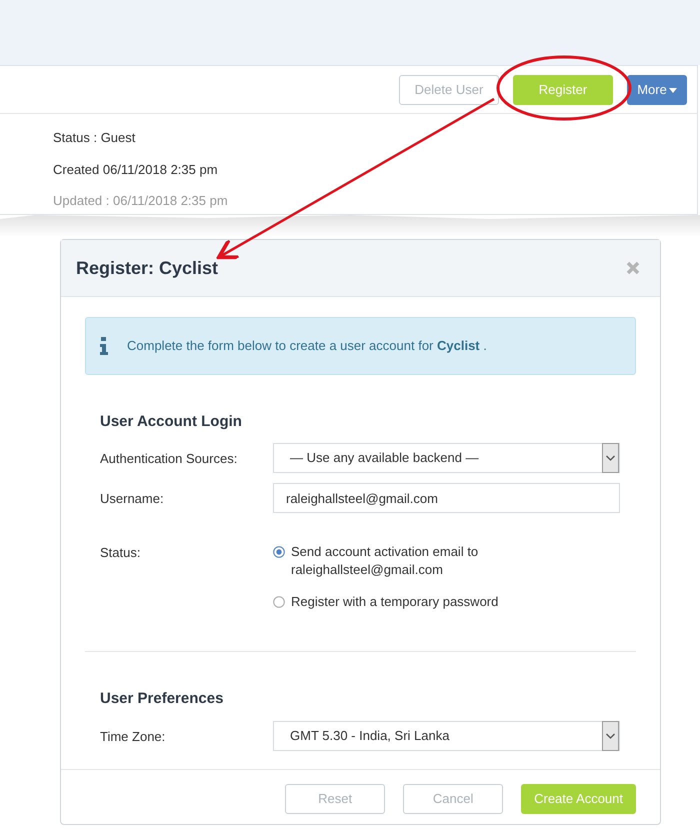 The height and width of the screenshot is (840, 700). Describe the element at coordinates (307, 346) in the screenshot. I see `alert-text: Complete the form below to create a user account for Cyclist .` at that location.